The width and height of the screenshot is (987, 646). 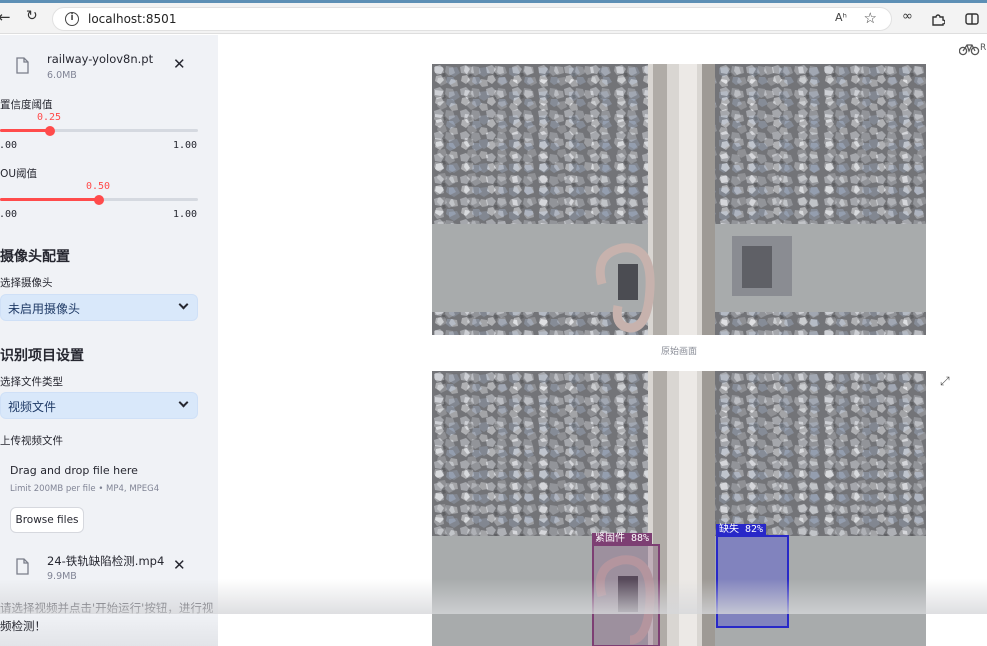 What do you see at coordinates (841, 17) in the screenshot?
I see `read-aloud-icon: Aʰ` at bounding box center [841, 17].